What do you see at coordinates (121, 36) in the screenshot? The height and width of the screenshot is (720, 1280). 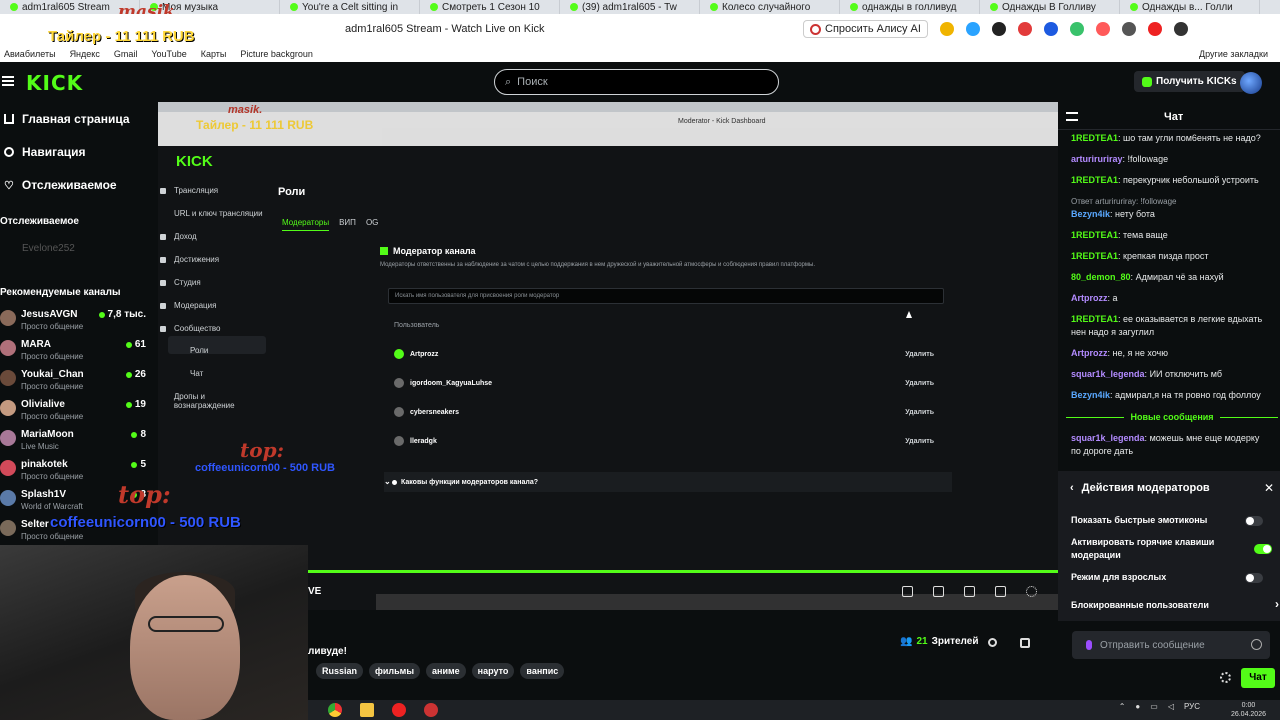 I see `overlay-donation-goal: Тайлер - 11 111 RUB` at bounding box center [121, 36].